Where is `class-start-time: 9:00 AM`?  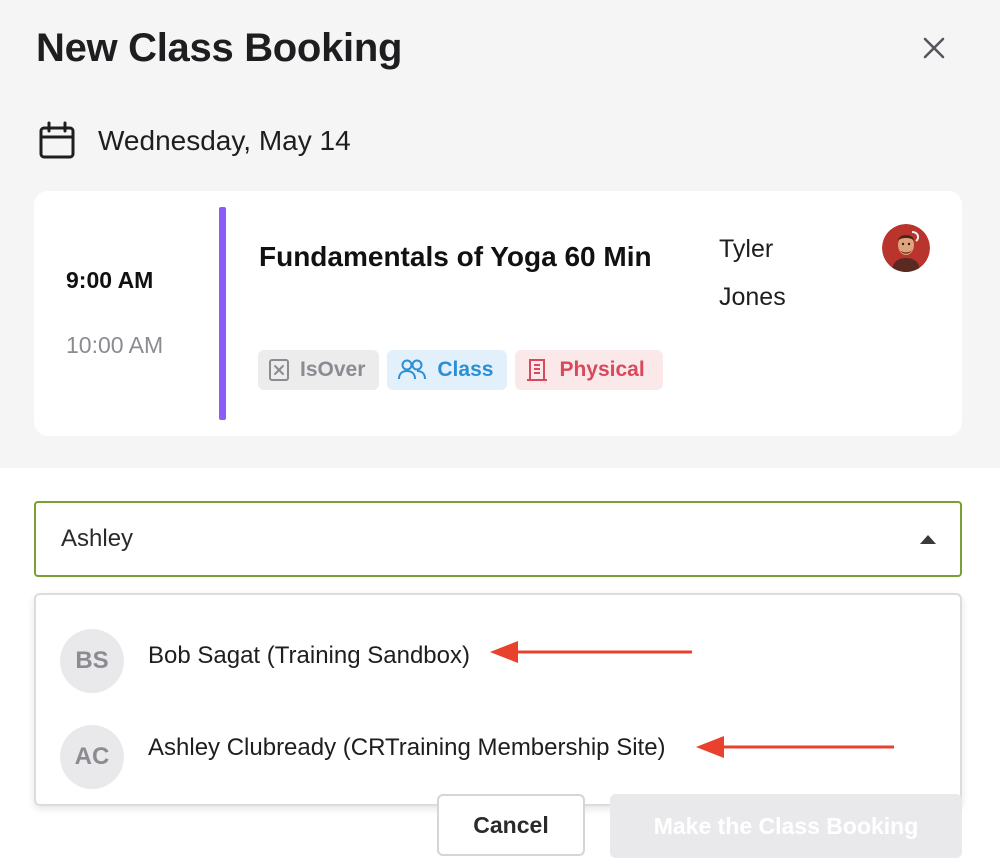 class-start-time: 9:00 AM is located at coordinates (110, 280).